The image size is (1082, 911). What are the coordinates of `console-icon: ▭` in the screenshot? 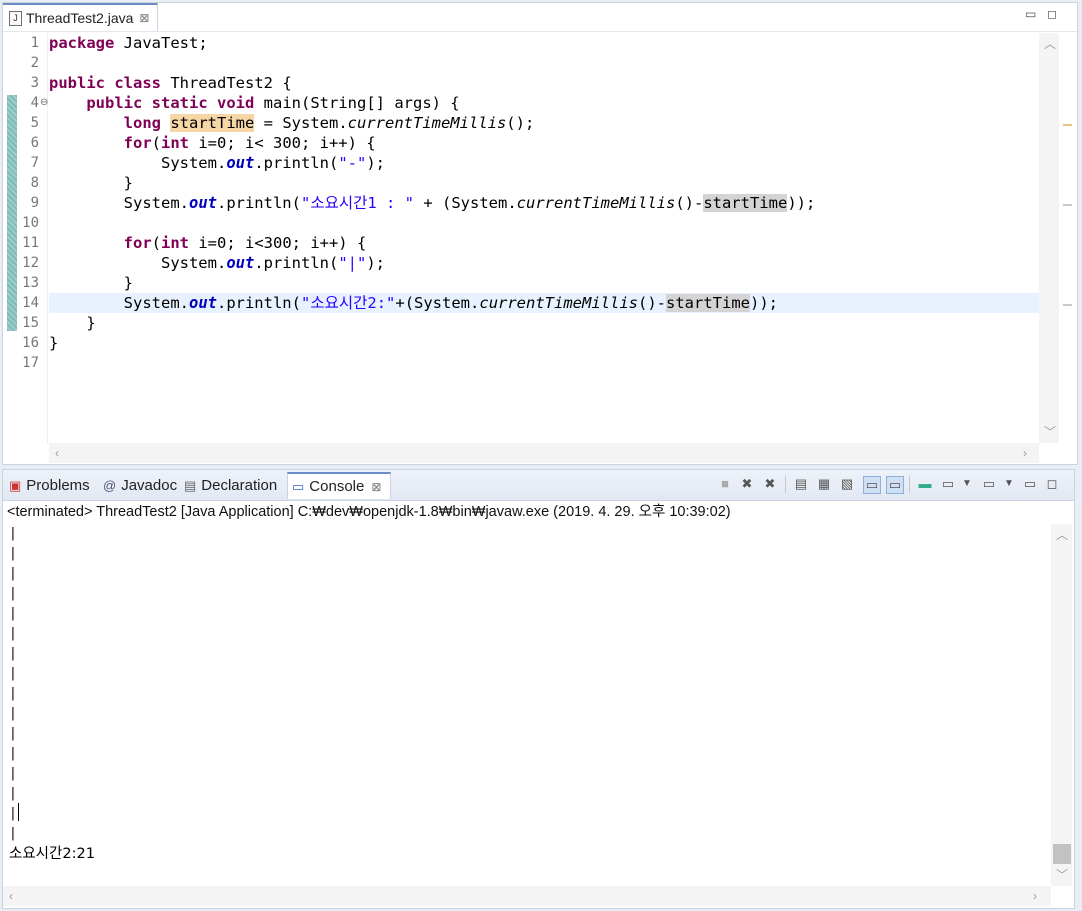 It's located at (298, 486).